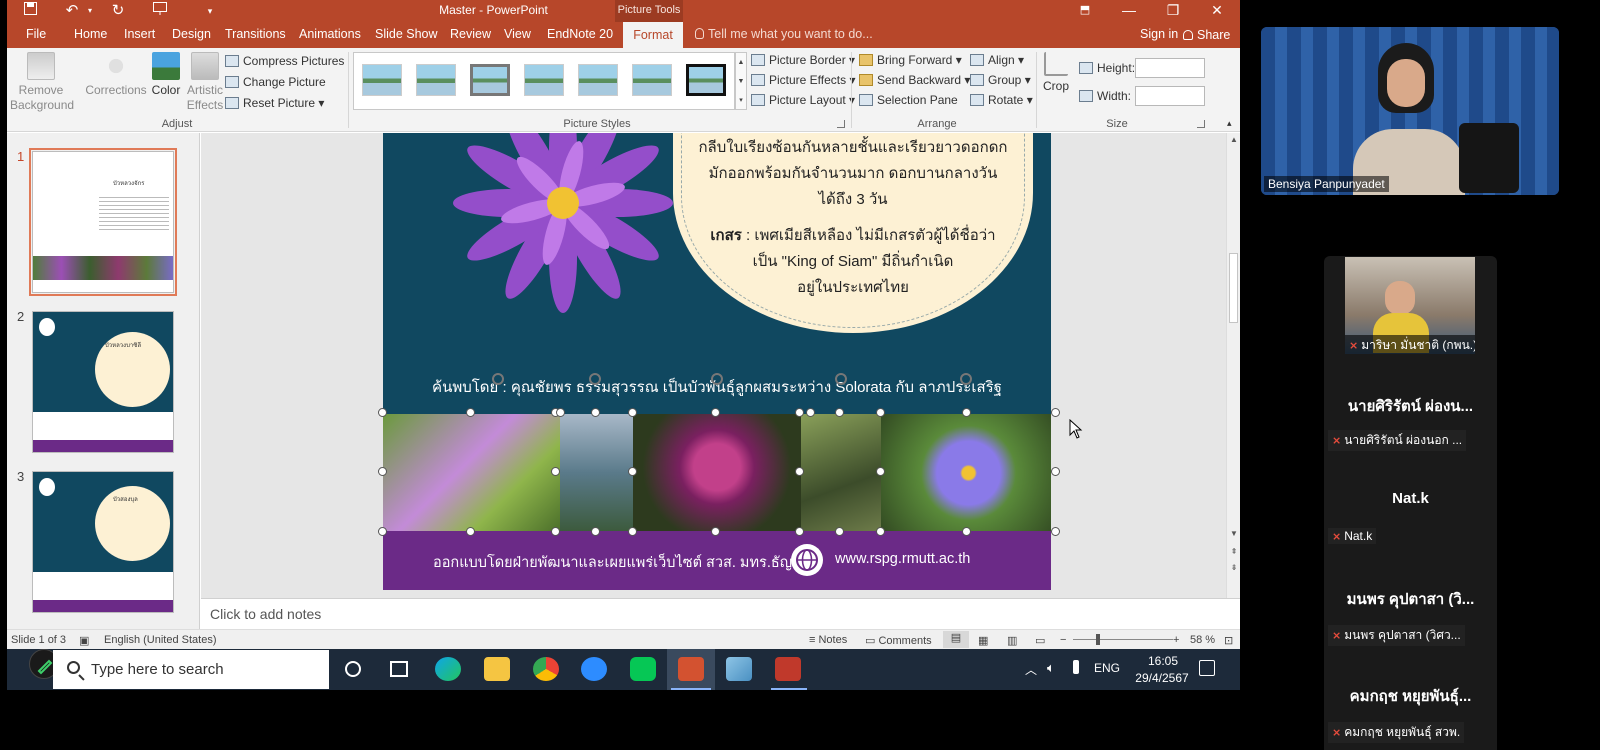  What do you see at coordinates (841, 124) in the screenshot?
I see `picture-styles-launcher-icon` at bounding box center [841, 124].